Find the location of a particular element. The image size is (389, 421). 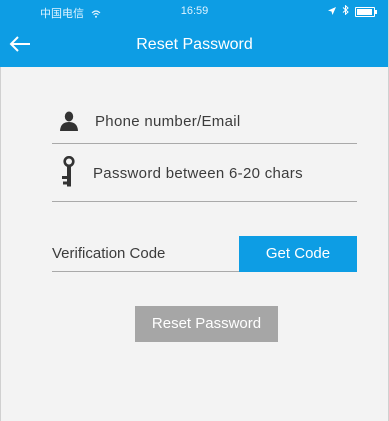

password-row is located at coordinates (204, 174).